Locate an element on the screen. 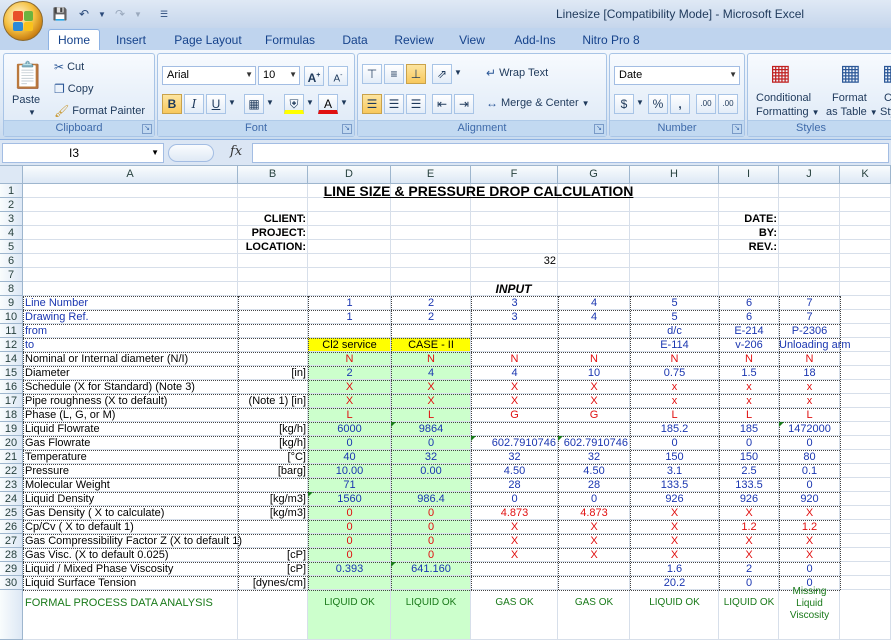  merge-center-button: ↔ Merge & Center ▼ is located at coordinates (538, 103).